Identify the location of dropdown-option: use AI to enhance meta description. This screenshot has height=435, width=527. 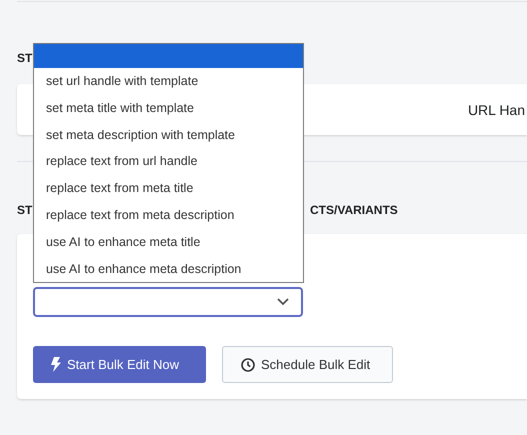
(168, 269).